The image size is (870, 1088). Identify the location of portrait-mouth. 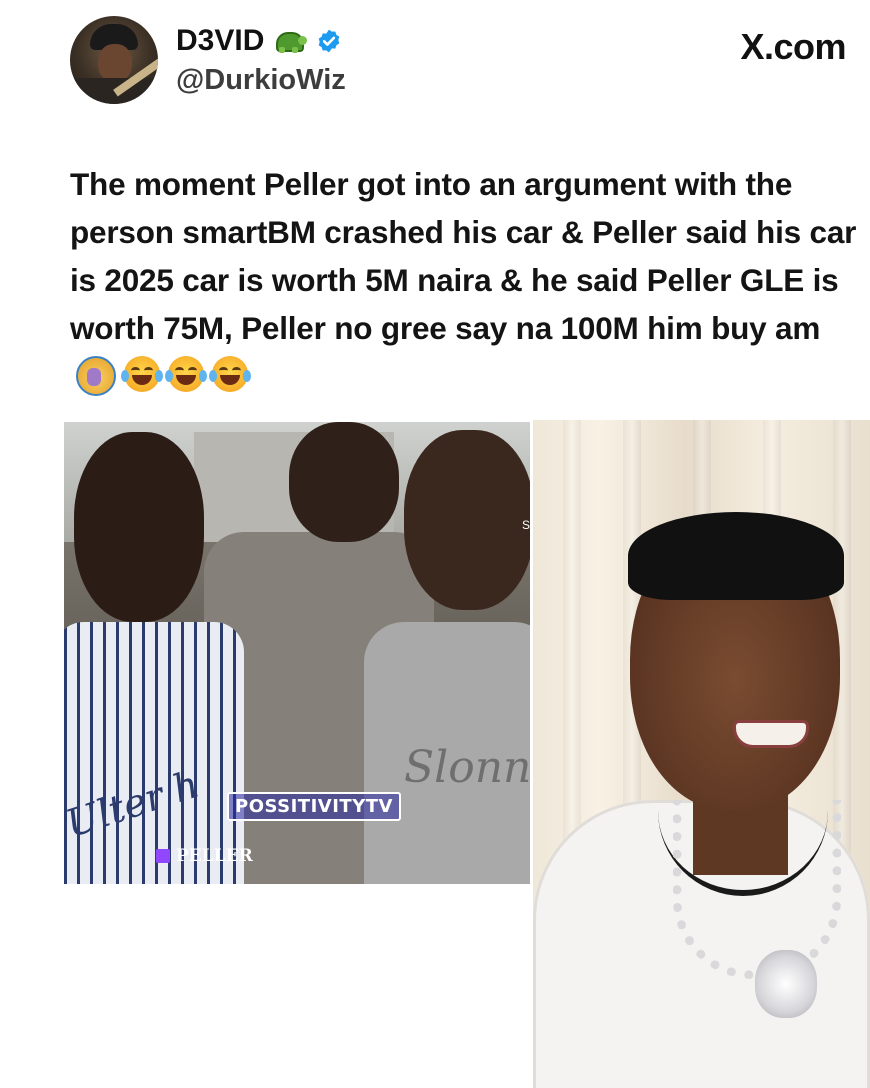
(771, 734).